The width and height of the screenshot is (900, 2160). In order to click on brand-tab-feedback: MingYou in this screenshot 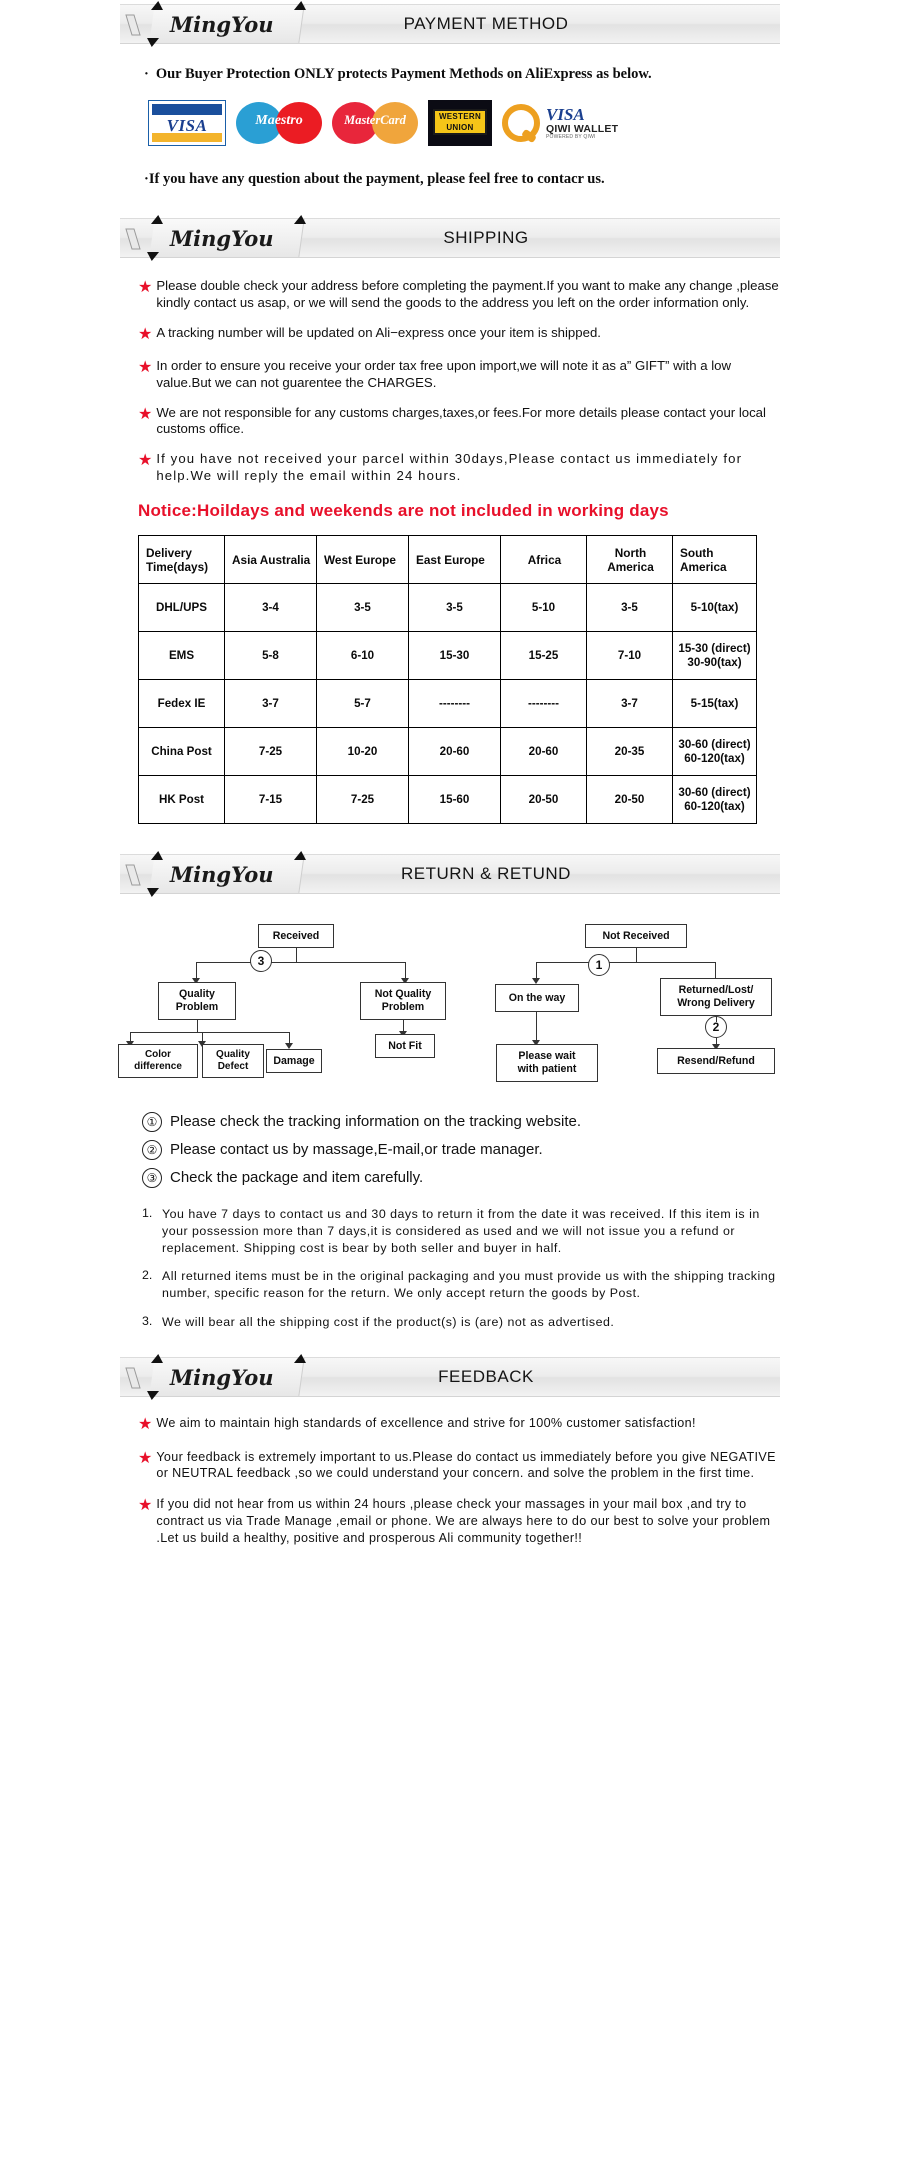, I will do `click(226, 1376)`.